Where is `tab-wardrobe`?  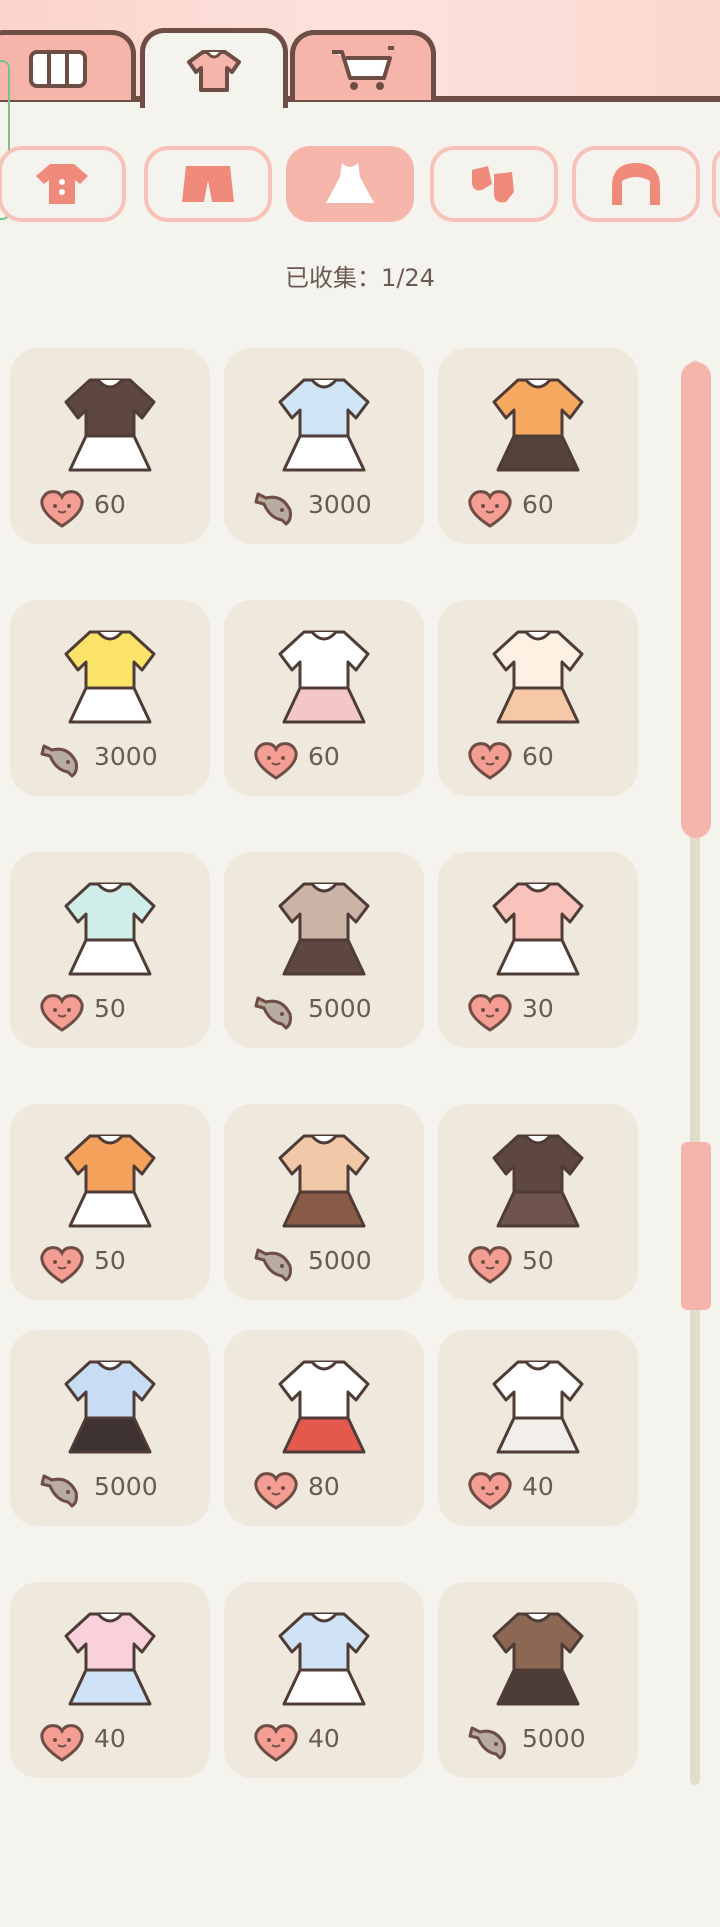
tab-wardrobe is located at coordinates (68, 65).